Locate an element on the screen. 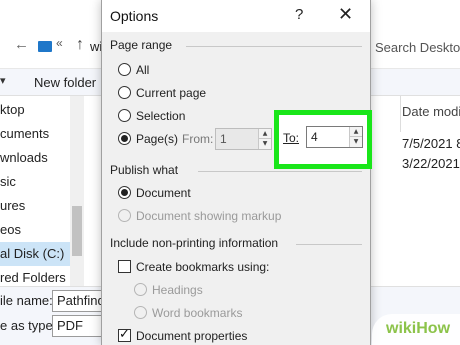 The width and height of the screenshot is (460, 345). create-bookmarks-checkbox is located at coordinates (124, 266).